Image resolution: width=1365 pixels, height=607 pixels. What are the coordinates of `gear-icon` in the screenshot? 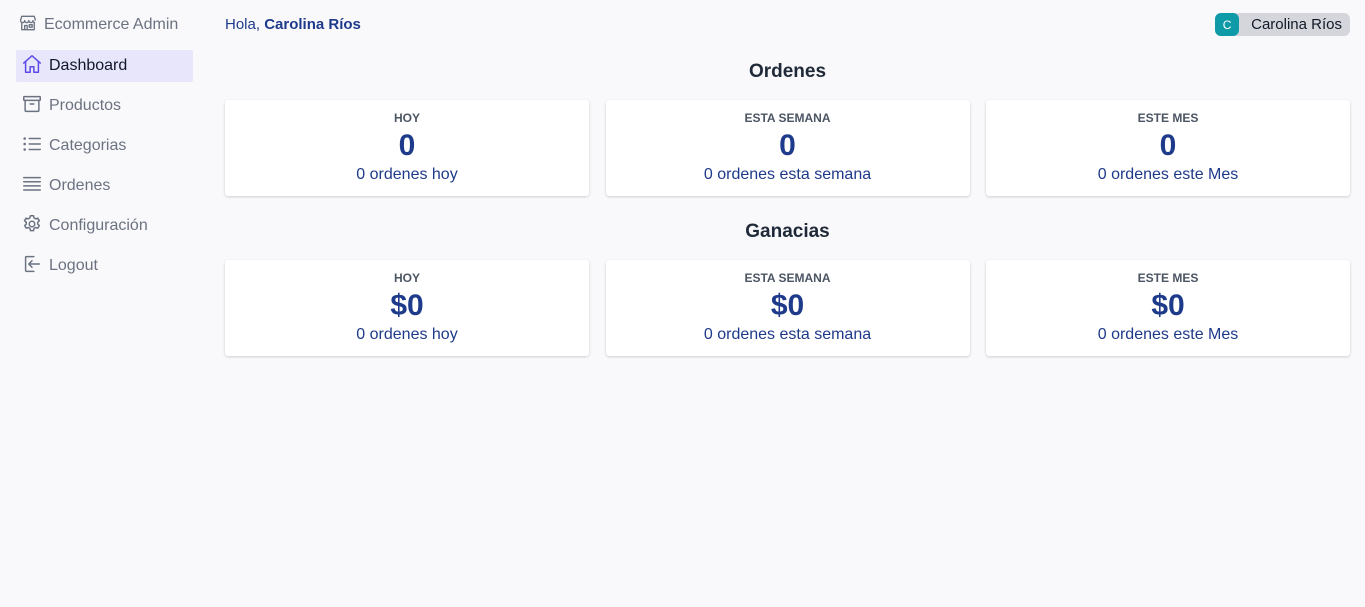 It's located at (35, 226).